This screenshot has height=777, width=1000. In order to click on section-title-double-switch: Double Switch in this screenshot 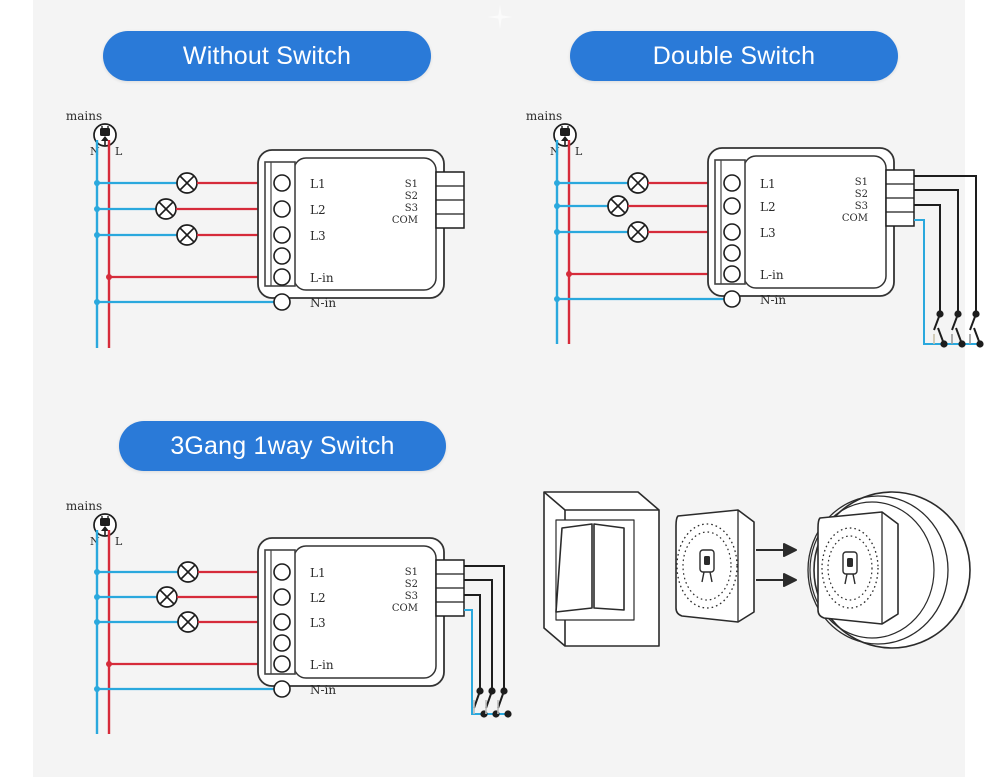, I will do `click(734, 56)`.